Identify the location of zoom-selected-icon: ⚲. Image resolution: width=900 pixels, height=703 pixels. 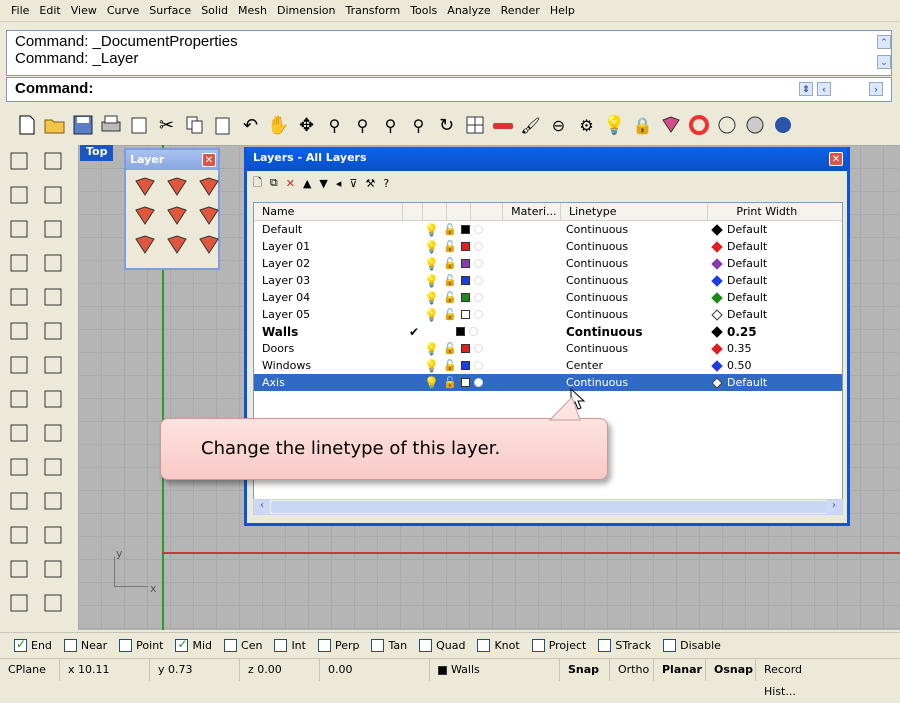
(418, 125).